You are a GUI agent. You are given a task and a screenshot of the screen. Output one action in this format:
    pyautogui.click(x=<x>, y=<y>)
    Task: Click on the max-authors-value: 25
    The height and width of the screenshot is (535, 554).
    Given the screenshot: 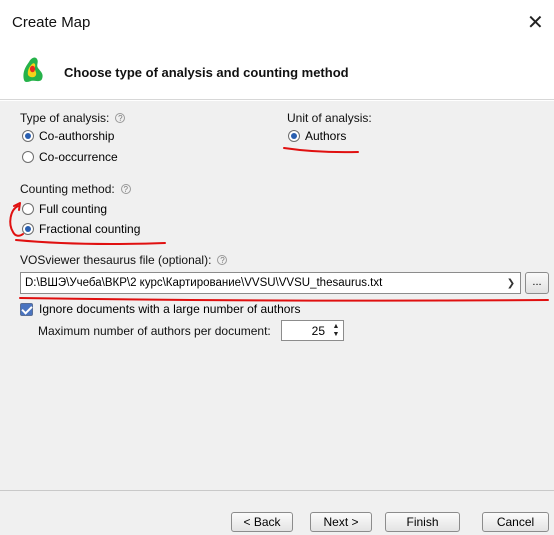 What is the action you would take?
    pyautogui.click(x=305, y=331)
    